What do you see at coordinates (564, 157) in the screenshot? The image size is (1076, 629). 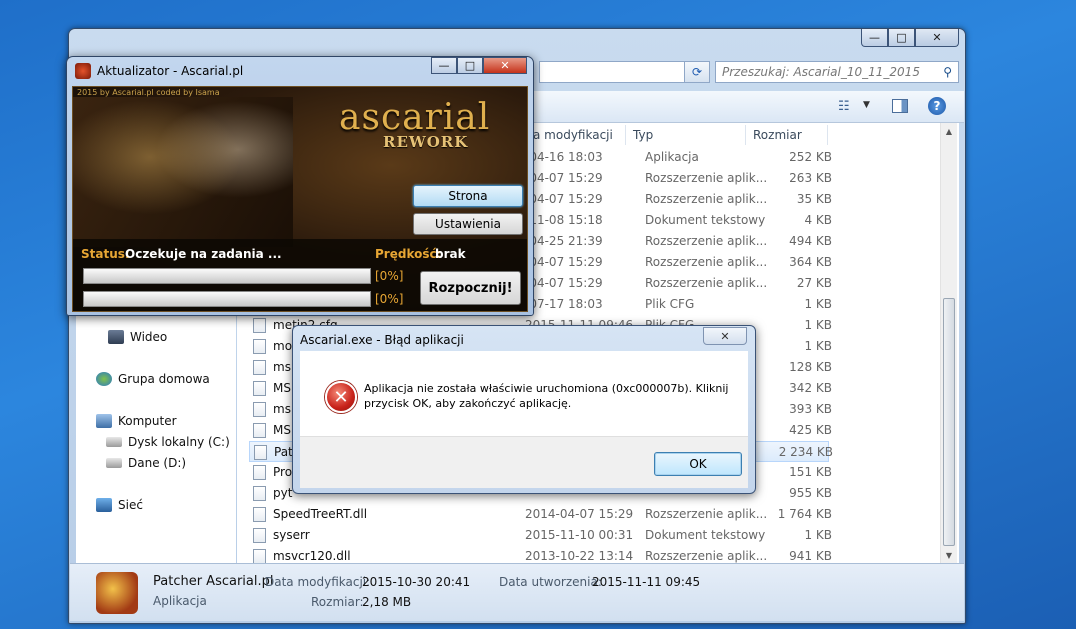 I see `file-date: -04-16 18:03` at bounding box center [564, 157].